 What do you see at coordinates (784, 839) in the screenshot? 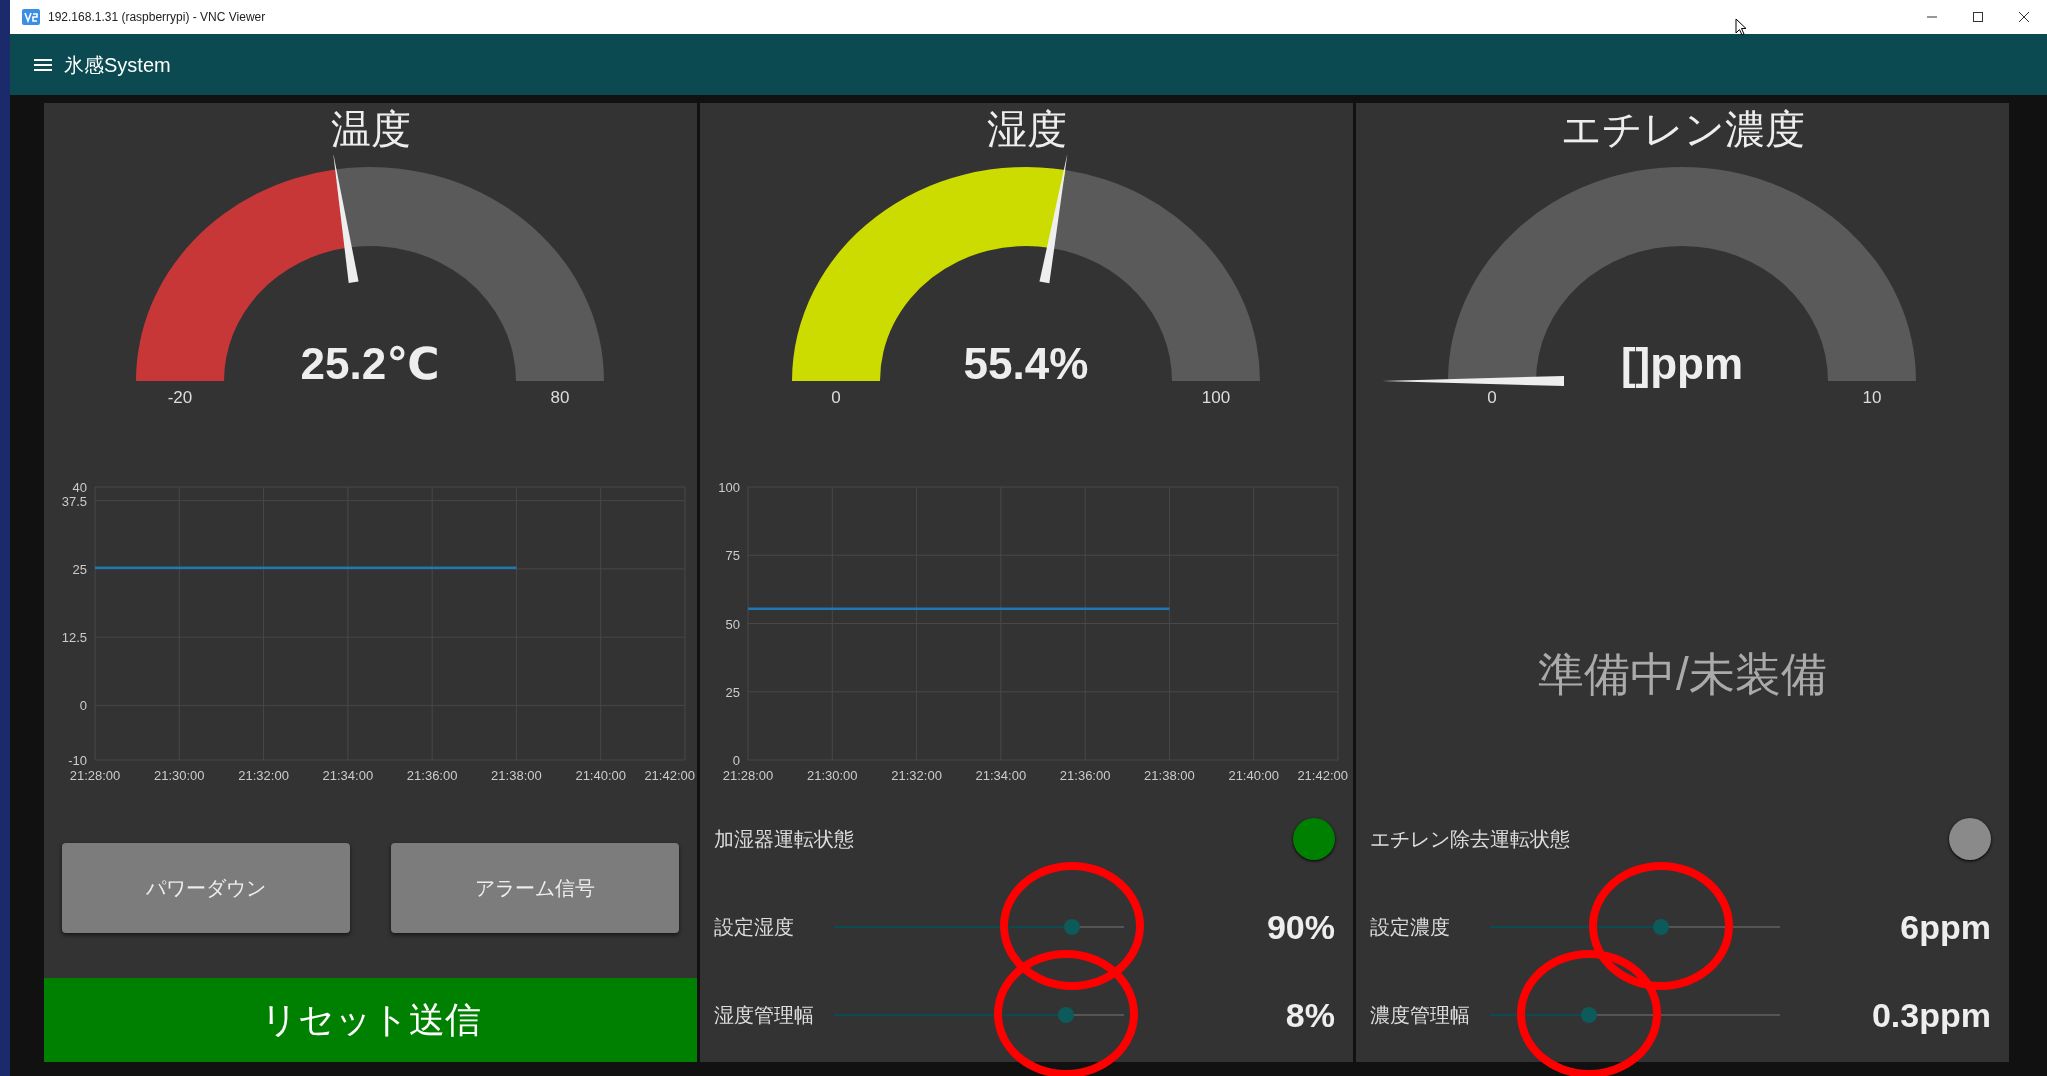
I see `status-label: 加湿器運転状態` at bounding box center [784, 839].